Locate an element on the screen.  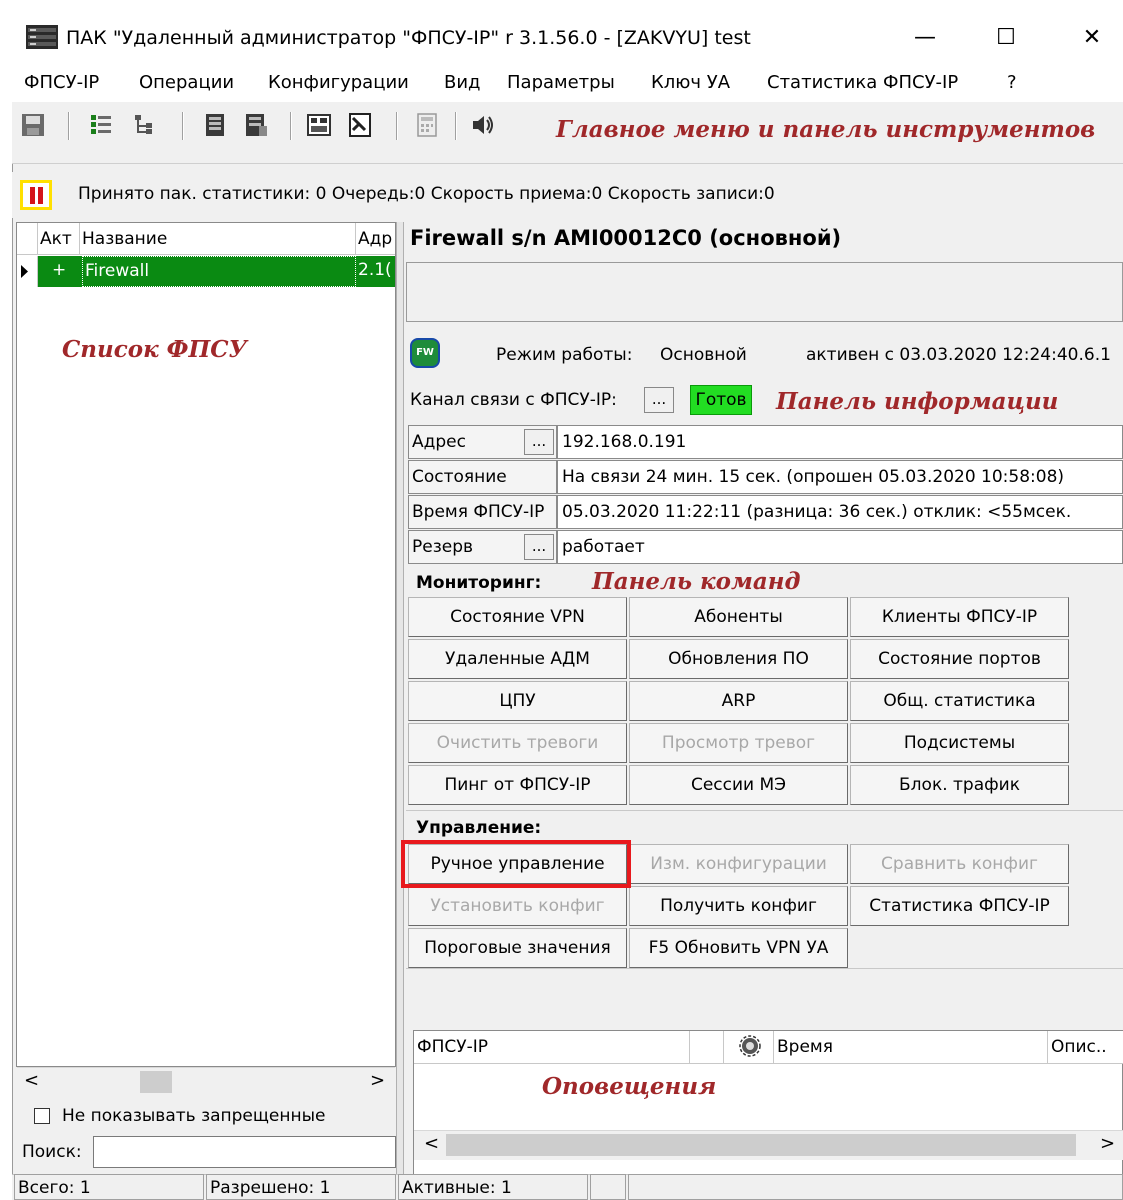
toolbar-annotation: Главное меню и панель инструментов is located at coordinates (826, 129).